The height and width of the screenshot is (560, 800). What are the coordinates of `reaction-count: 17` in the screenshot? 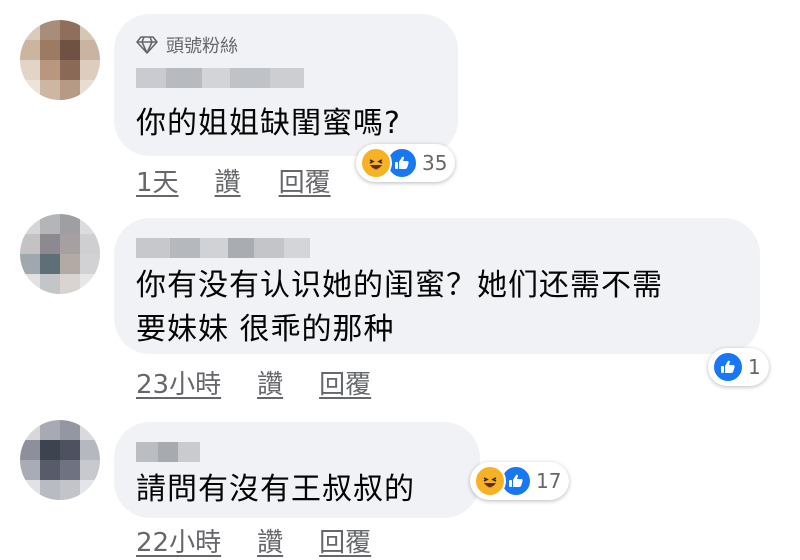 It's located at (549, 481).